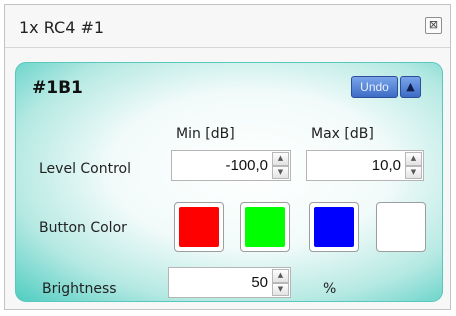 Image resolution: width=456 pixels, height=316 pixels. I want to click on collapse-icon: ▲, so click(410, 87).